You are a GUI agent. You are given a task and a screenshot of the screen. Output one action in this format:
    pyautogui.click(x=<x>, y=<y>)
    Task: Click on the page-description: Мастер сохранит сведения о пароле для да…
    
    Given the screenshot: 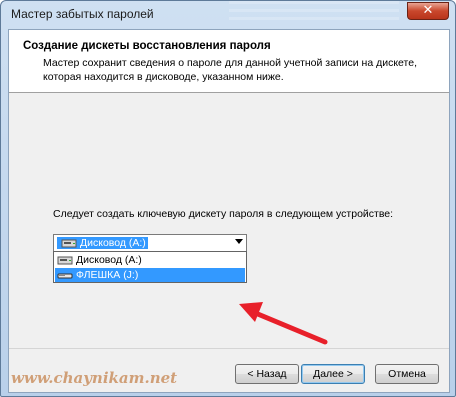 What is the action you would take?
    pyautogui.click(x=230, y=70)
    